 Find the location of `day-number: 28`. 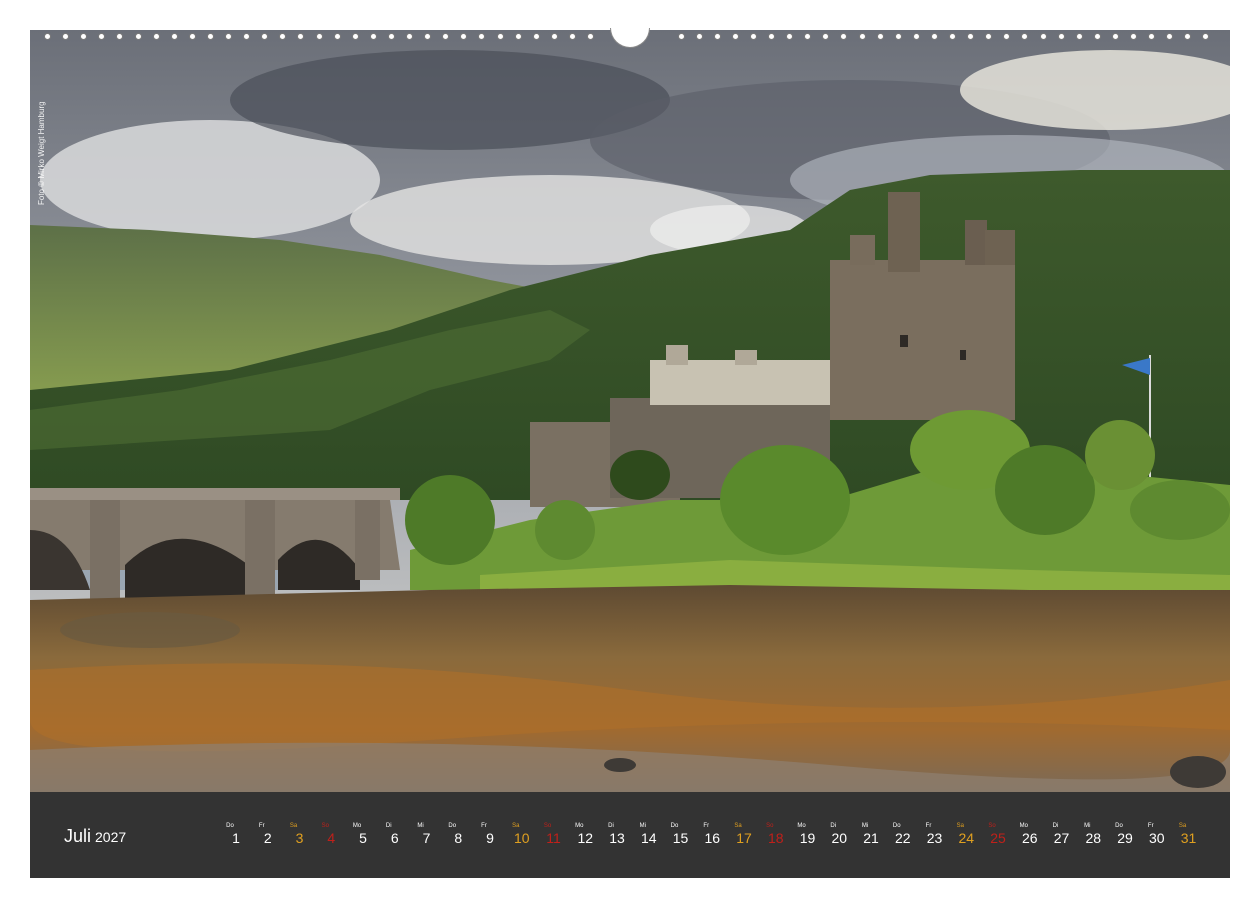

day-number: 28 is located at coordinates (1093, 838).